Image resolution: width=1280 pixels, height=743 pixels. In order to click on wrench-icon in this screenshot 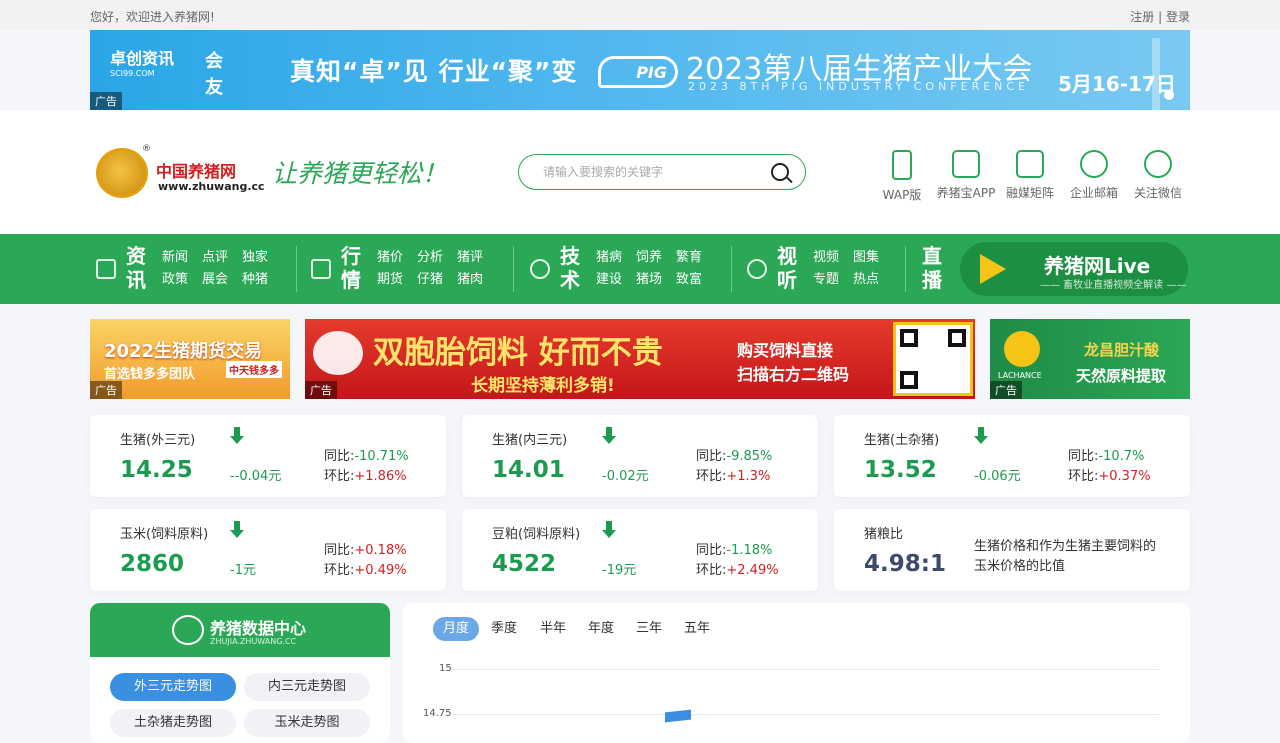, I will do `click(540, 269)`.